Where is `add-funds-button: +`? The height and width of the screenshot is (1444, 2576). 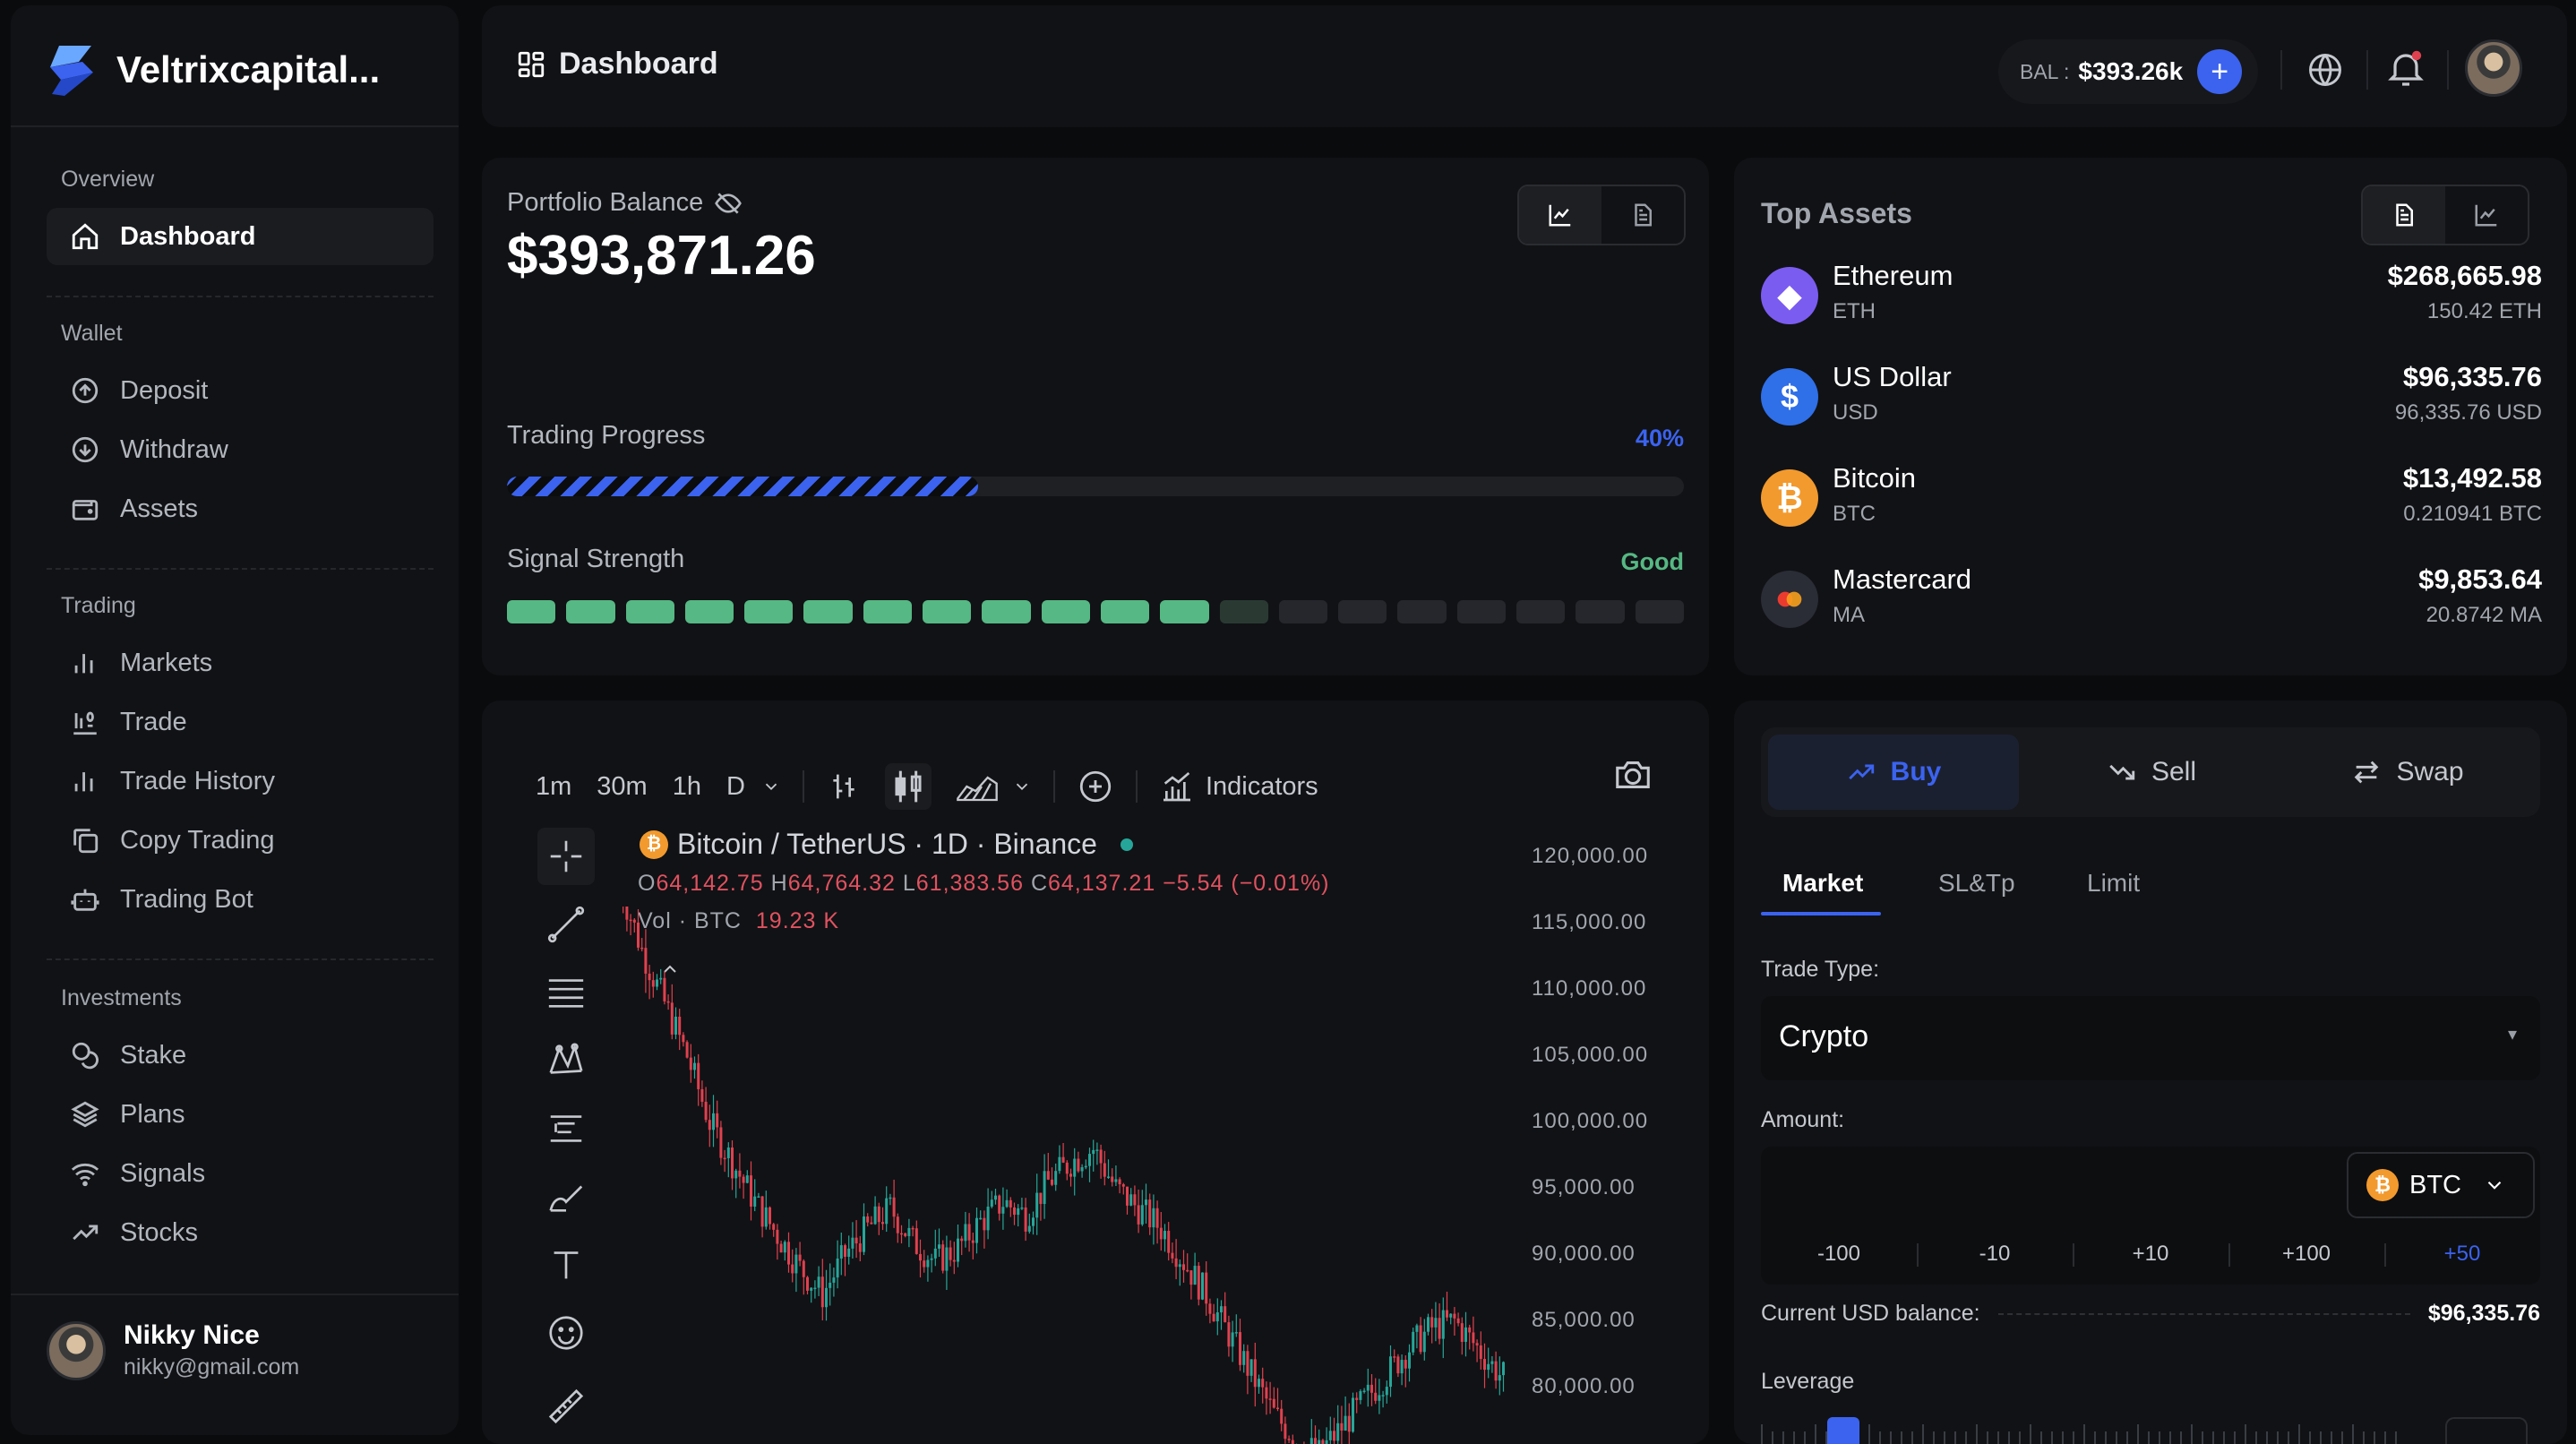
add-funds-button: + is located at coordinates (2220, 71).